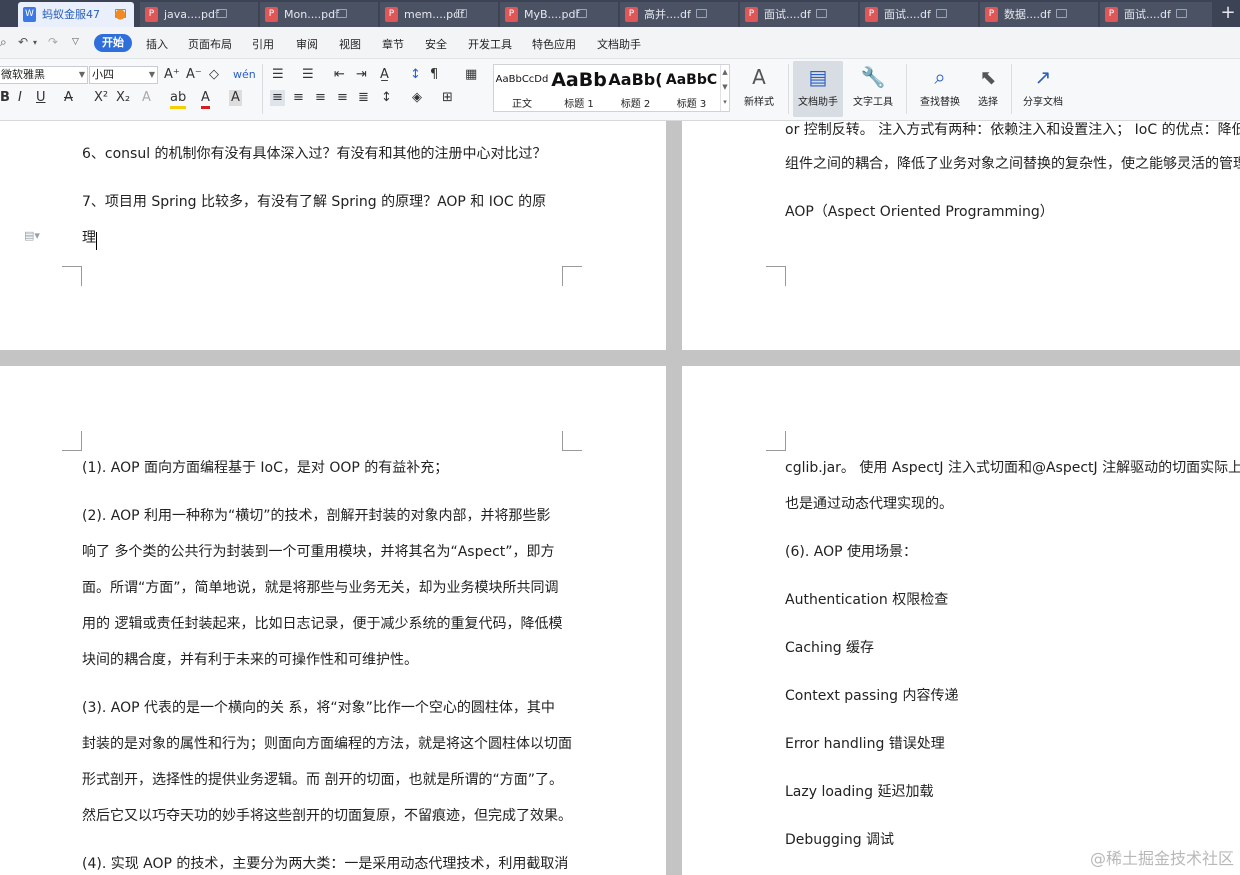 The height and width of the screenshot is (875, 1240). I want to click on share-label: 分享文档, so click(1043, 102).